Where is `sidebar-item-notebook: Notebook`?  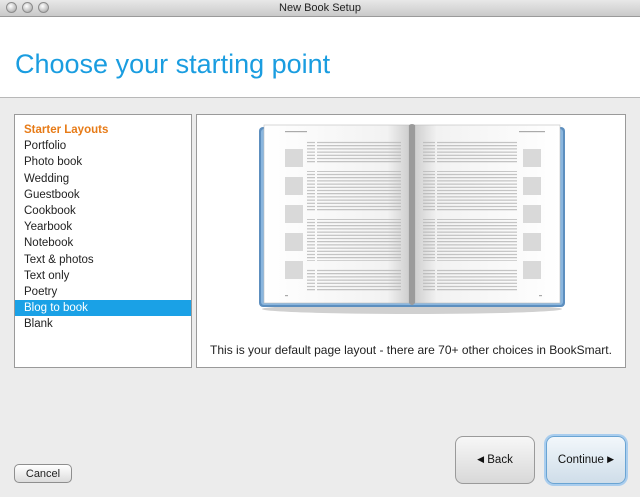 sidebar-item-notebook: Notebook is located at coordinates (103, 243).